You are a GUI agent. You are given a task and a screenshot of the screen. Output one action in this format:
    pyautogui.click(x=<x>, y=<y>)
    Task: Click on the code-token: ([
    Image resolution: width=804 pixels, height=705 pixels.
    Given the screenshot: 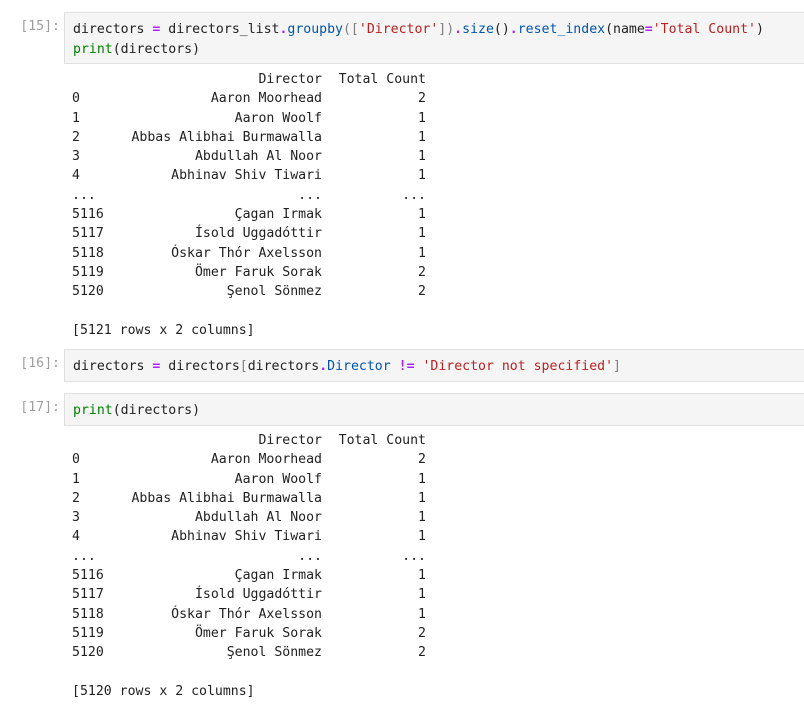 What is the action you would take?
    pyautogui.click(x=350, y=29)
    